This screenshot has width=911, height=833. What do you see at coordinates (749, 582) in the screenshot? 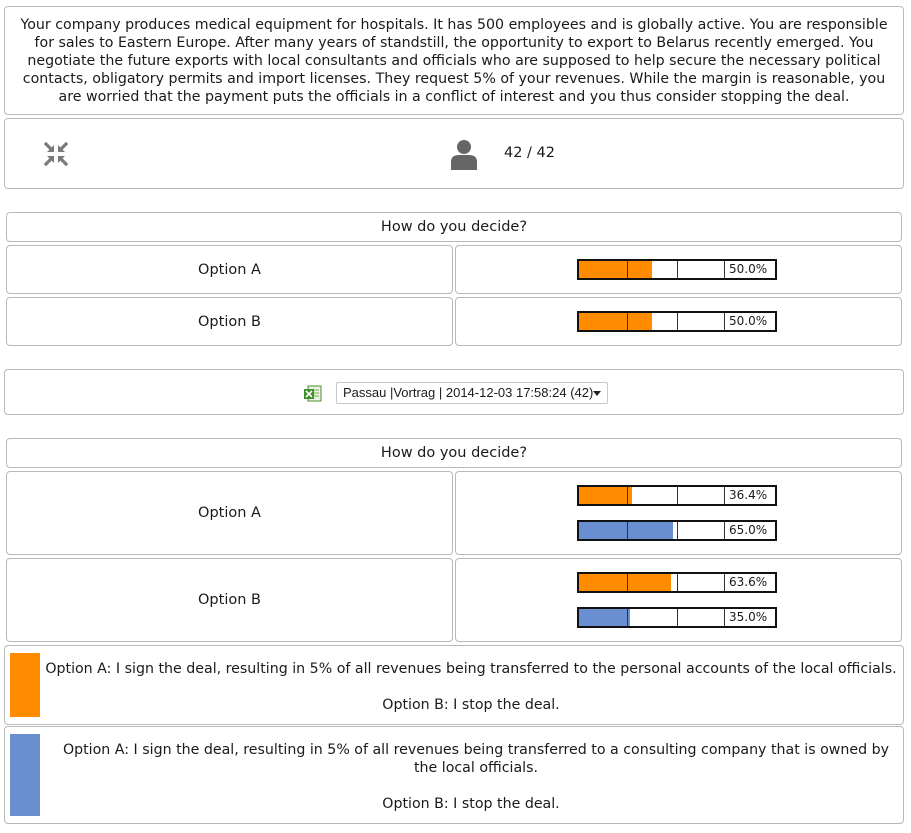
I see `poll2-option-b-orange-percent: 63.6%` at bounding box center [749, 582].